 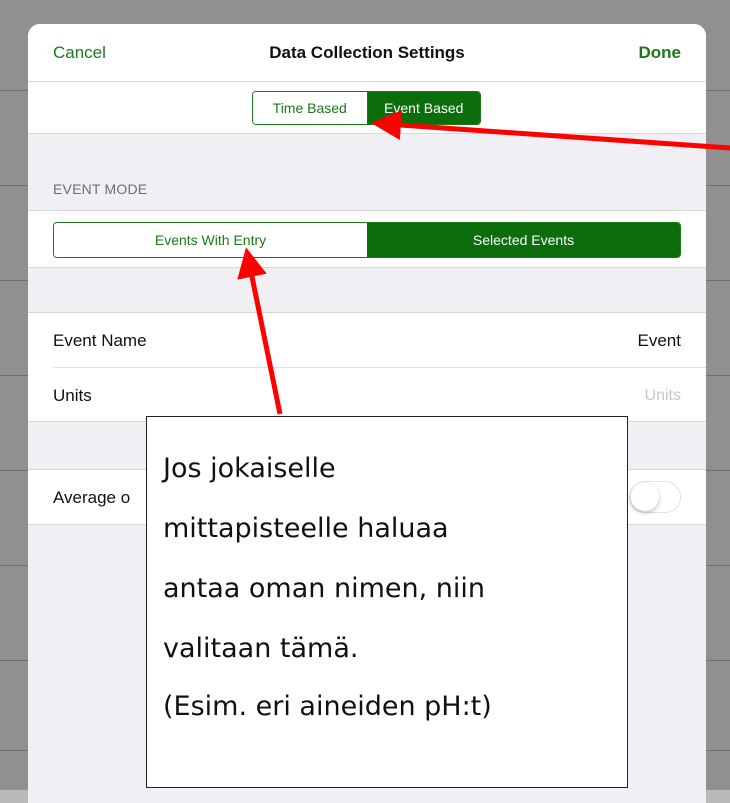 What do you see at coordinates (210, 240) in the screenshot?
I see `events-with-entry-segment: Events With Entry` at bounding box center [210, 240].